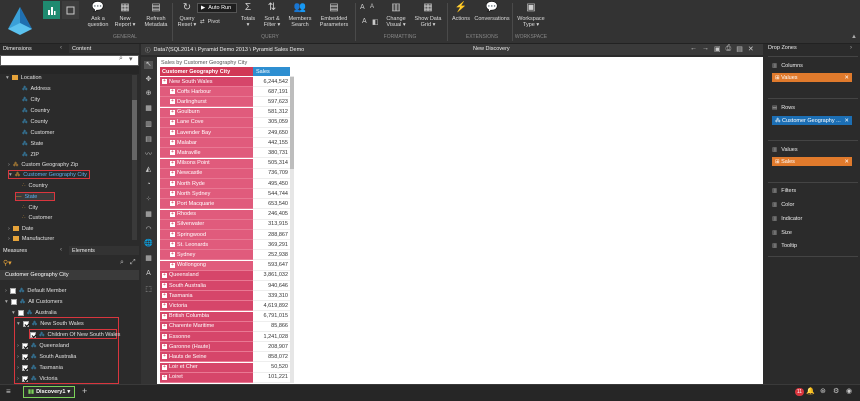 The width and height of the screenshot is (860, 401). I want to click on row-member-cell: + British Columbia, so click(206, 316).